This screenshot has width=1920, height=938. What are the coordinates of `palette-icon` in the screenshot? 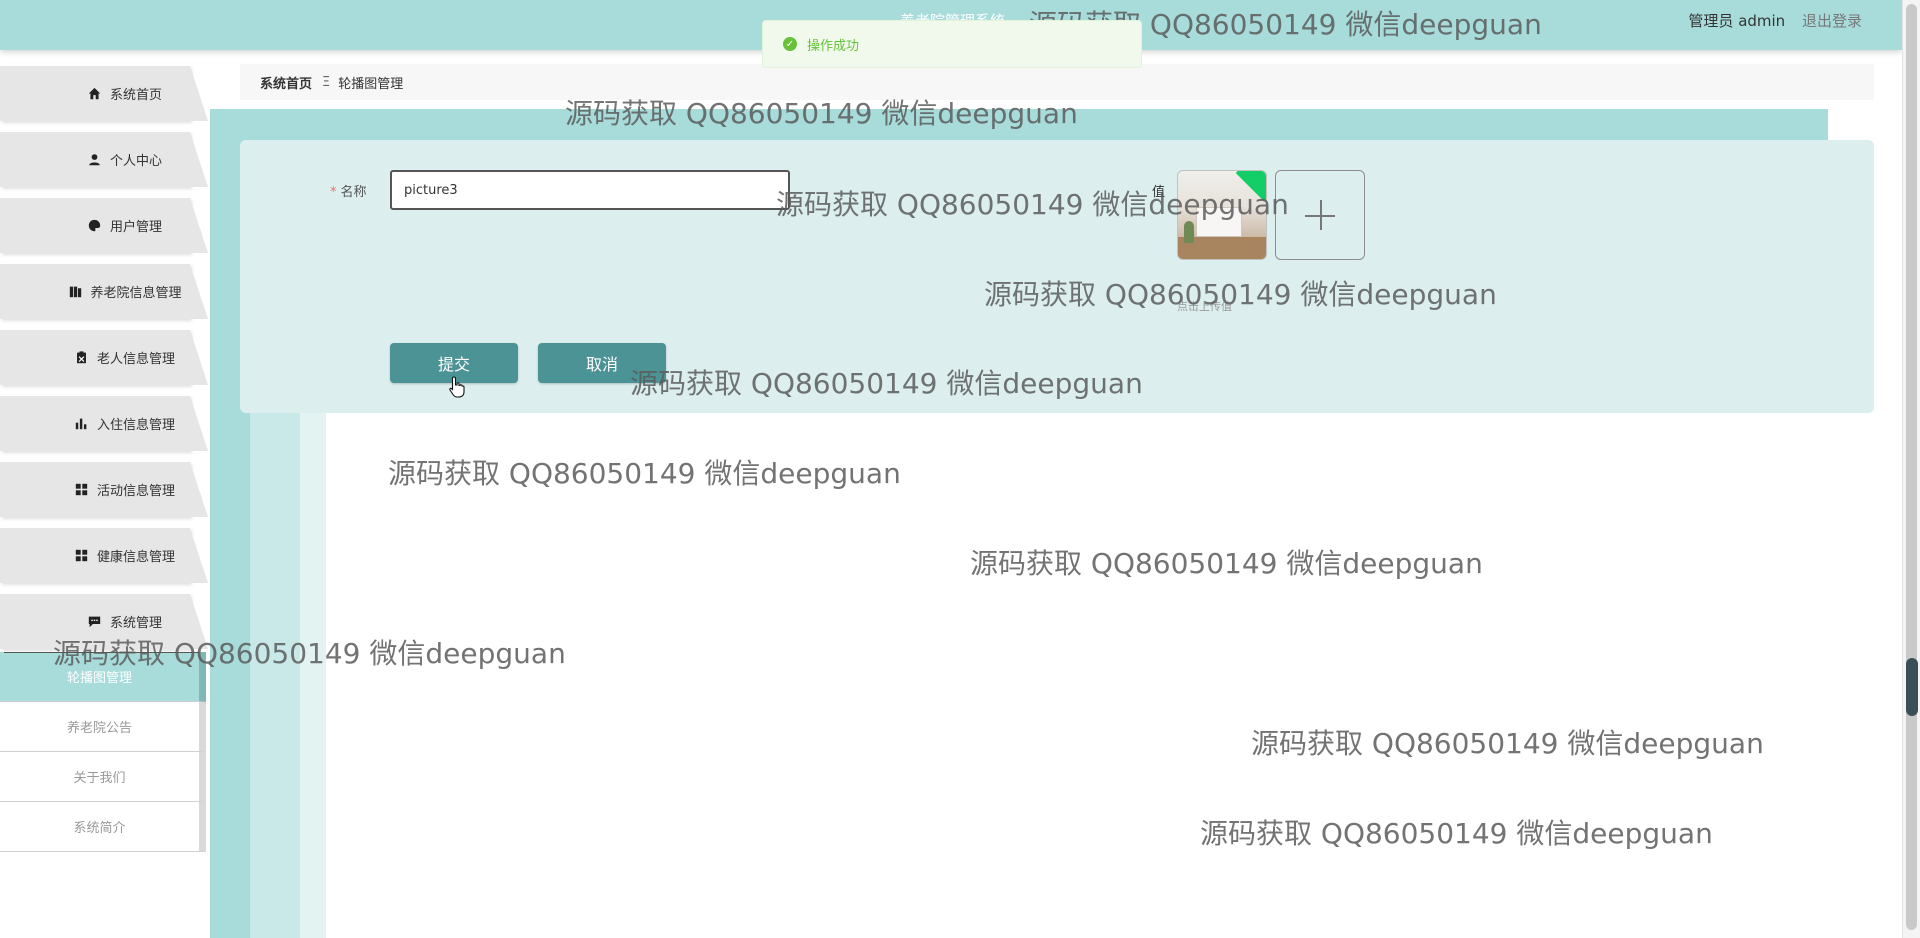 It's located at (95, 226).